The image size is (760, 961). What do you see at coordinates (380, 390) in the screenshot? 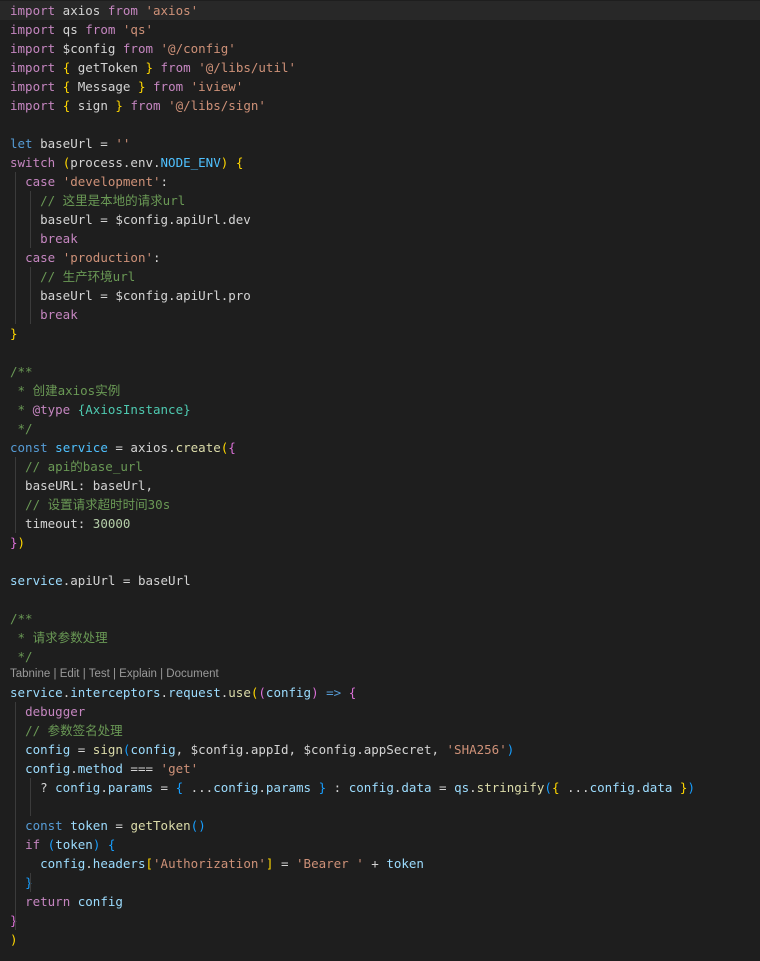
I see `code-line: * 创建axios实例` at bounding box center [380, 390].